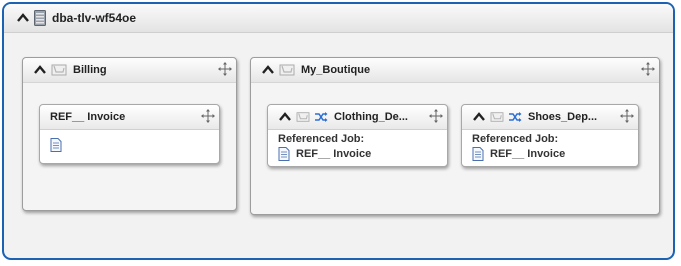 This screenshot has width=681, height=266. What do you see at coordinates (129, 70) in the screenshot?
I see `billing-header: Billing` at bounding box center [129, 70].